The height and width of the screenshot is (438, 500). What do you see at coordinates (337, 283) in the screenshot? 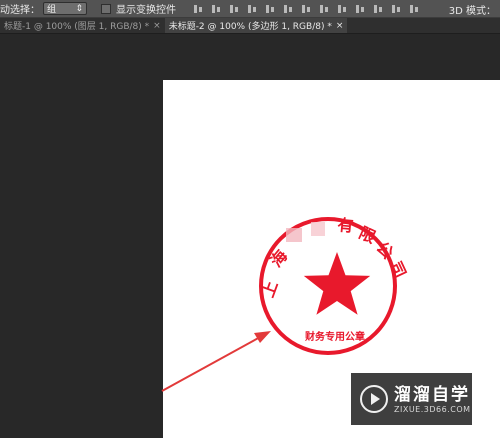
I see `seal-star-icon` at bounding box center [337, 283].